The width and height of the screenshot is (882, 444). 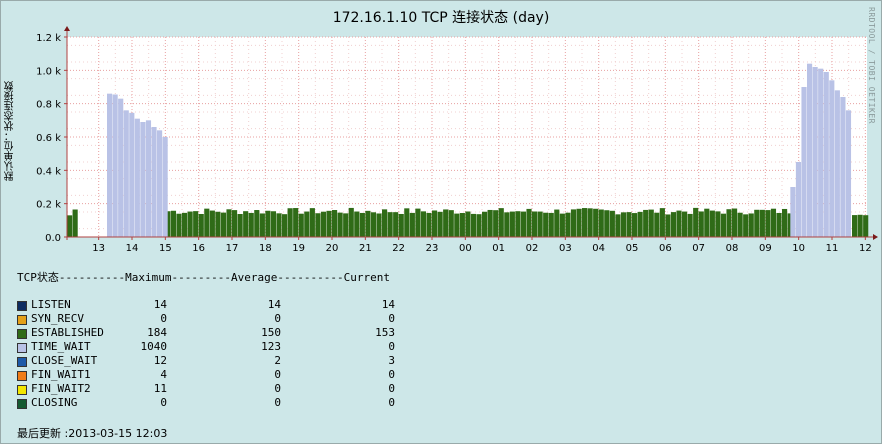 What do you see at coordinates (632, 248) in the screenshot?
I see `x-tick-label: 05` at bounding box center [632, 248].